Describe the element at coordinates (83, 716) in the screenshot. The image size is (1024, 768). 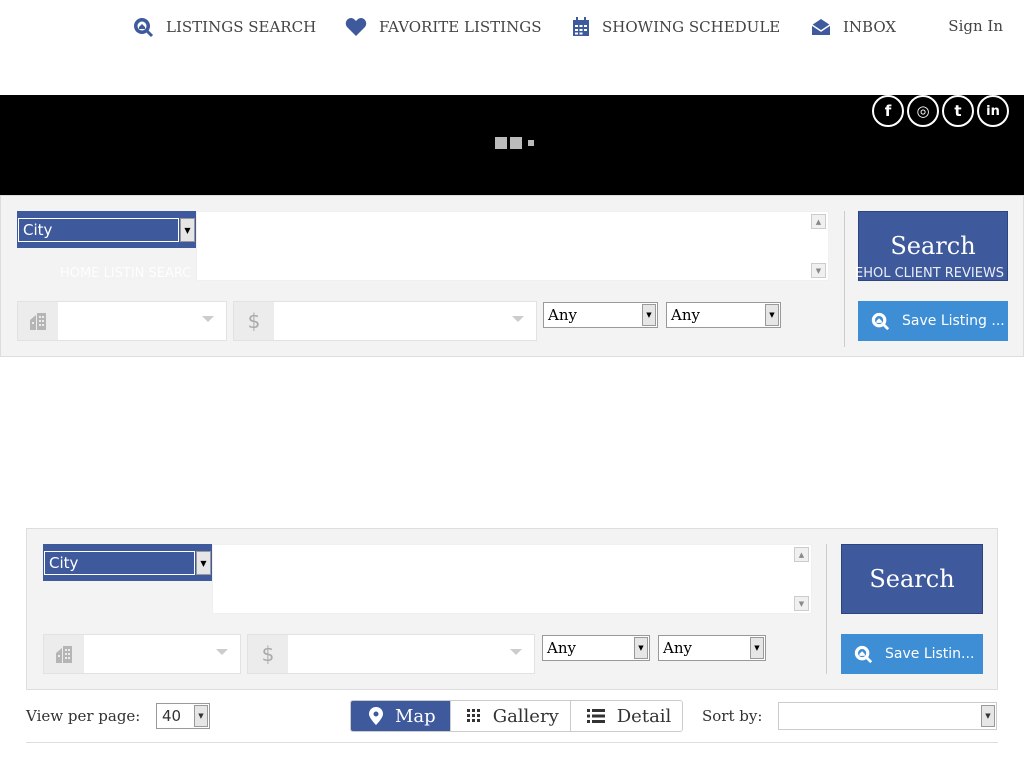
I see `view-per-page-label: View per page:` at that location.